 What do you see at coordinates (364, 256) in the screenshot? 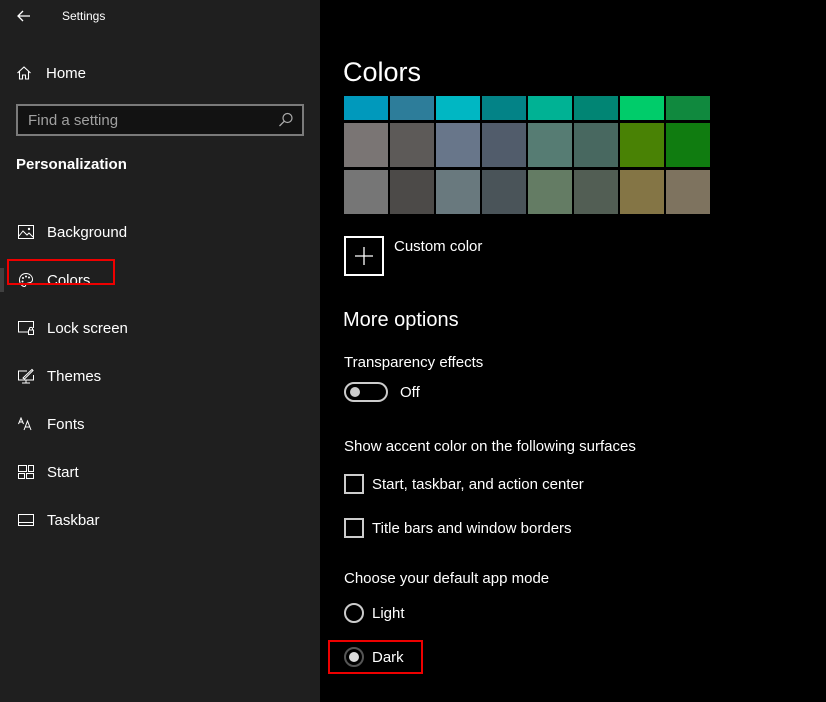
I see `plus-icon` at bounding box center [364, 256].